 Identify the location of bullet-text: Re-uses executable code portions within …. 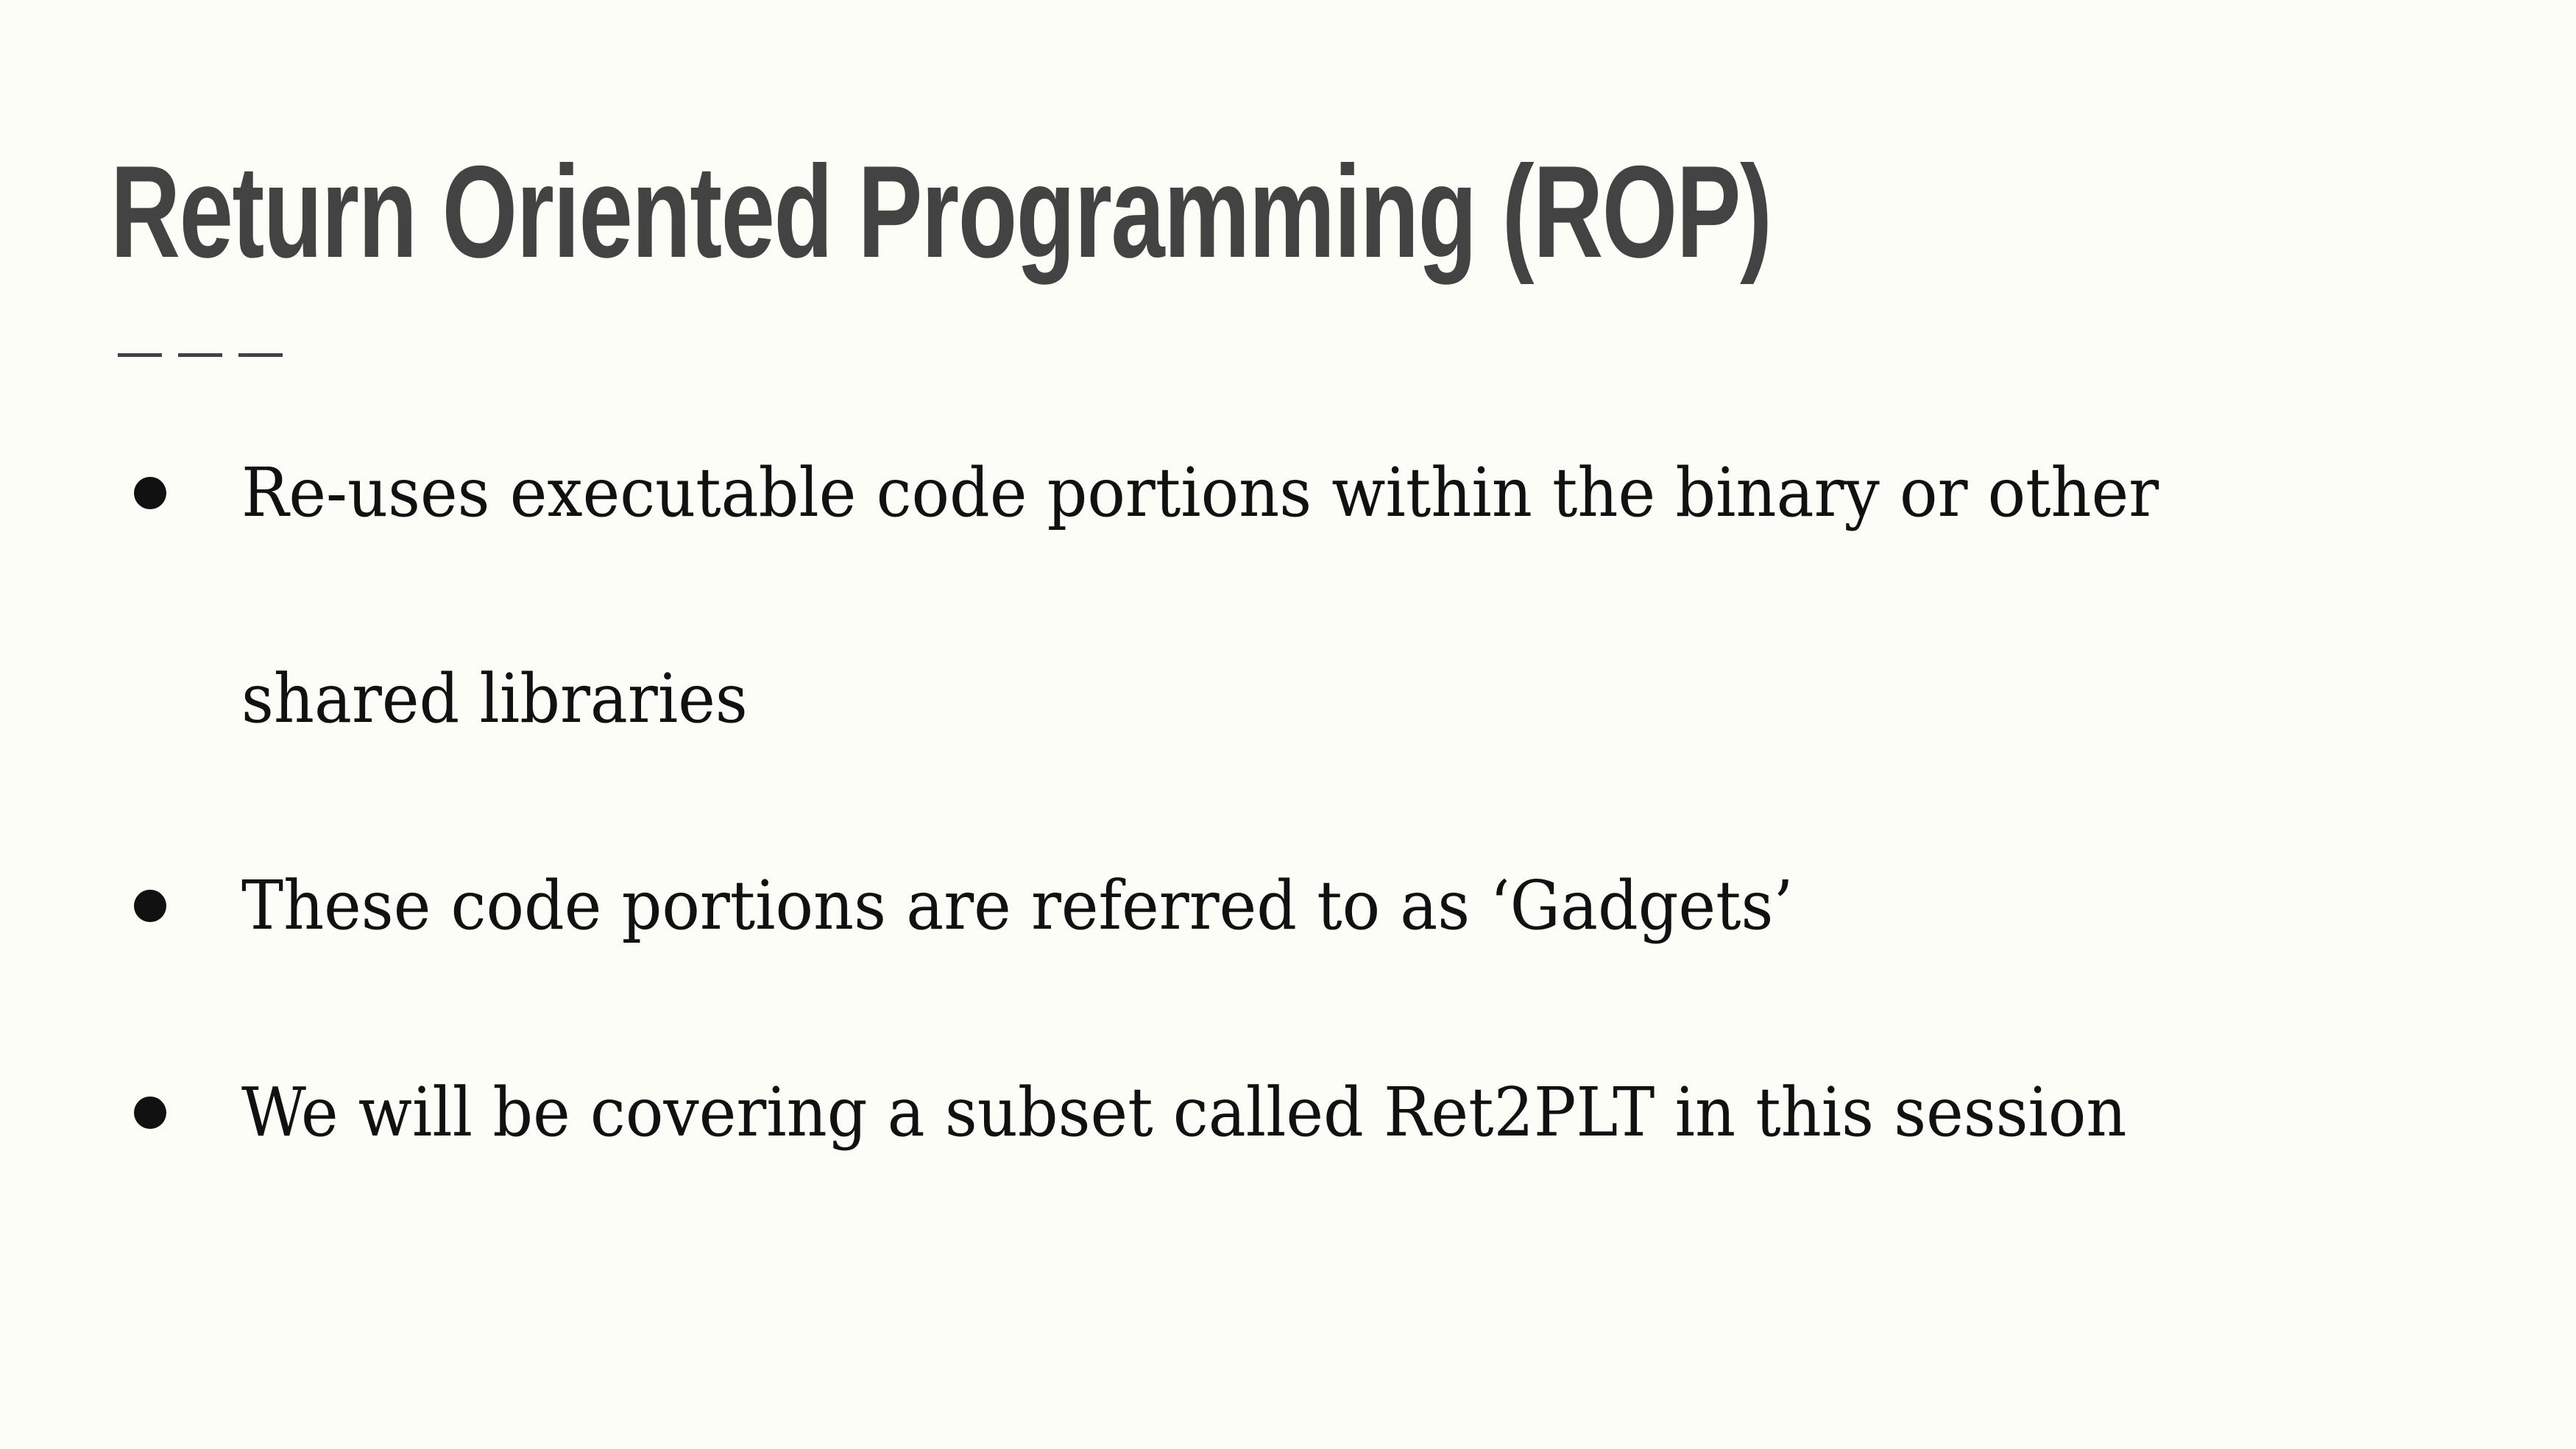
(1200, 492).